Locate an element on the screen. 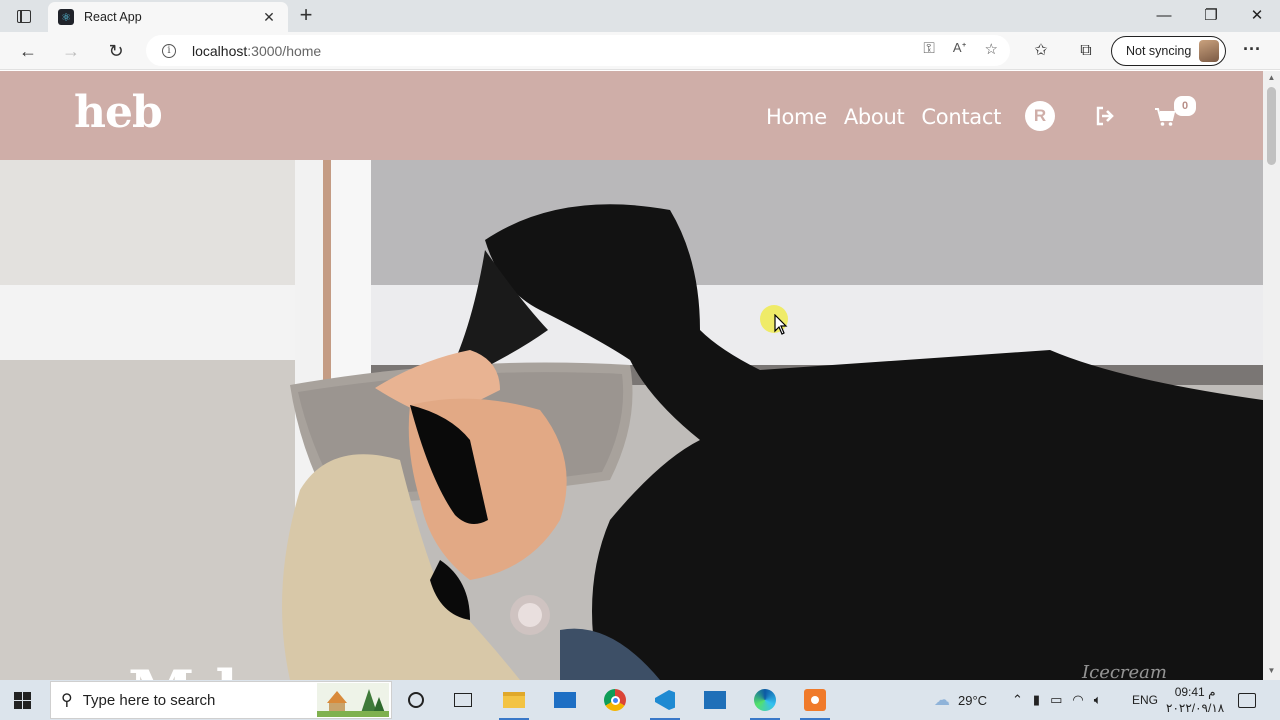  back-arrow-icon: ← is located at coordinates (28, 51).